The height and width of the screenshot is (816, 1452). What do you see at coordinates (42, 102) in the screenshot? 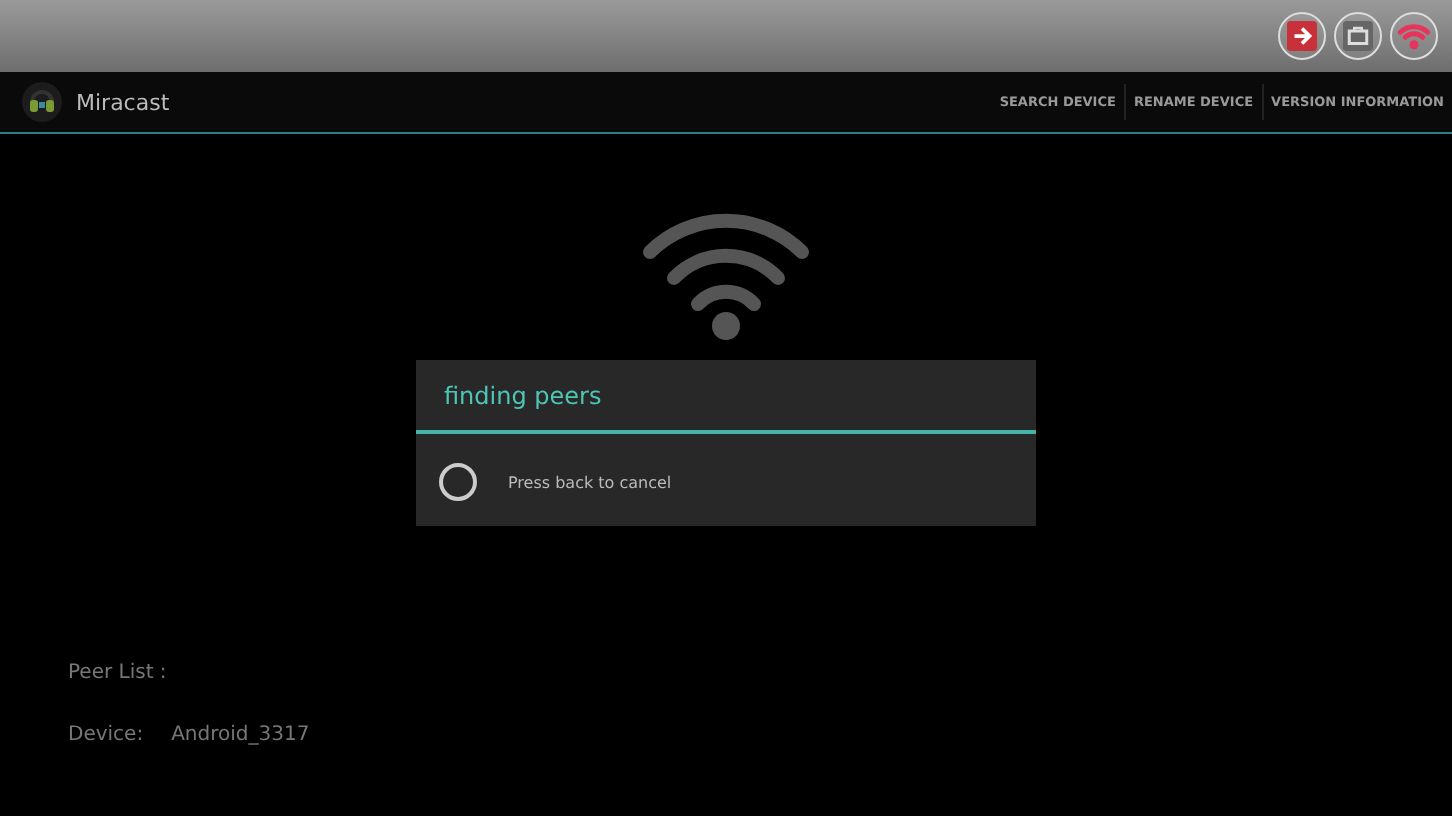
I see `android-headphones-icon` at bounding box center [42, 102].